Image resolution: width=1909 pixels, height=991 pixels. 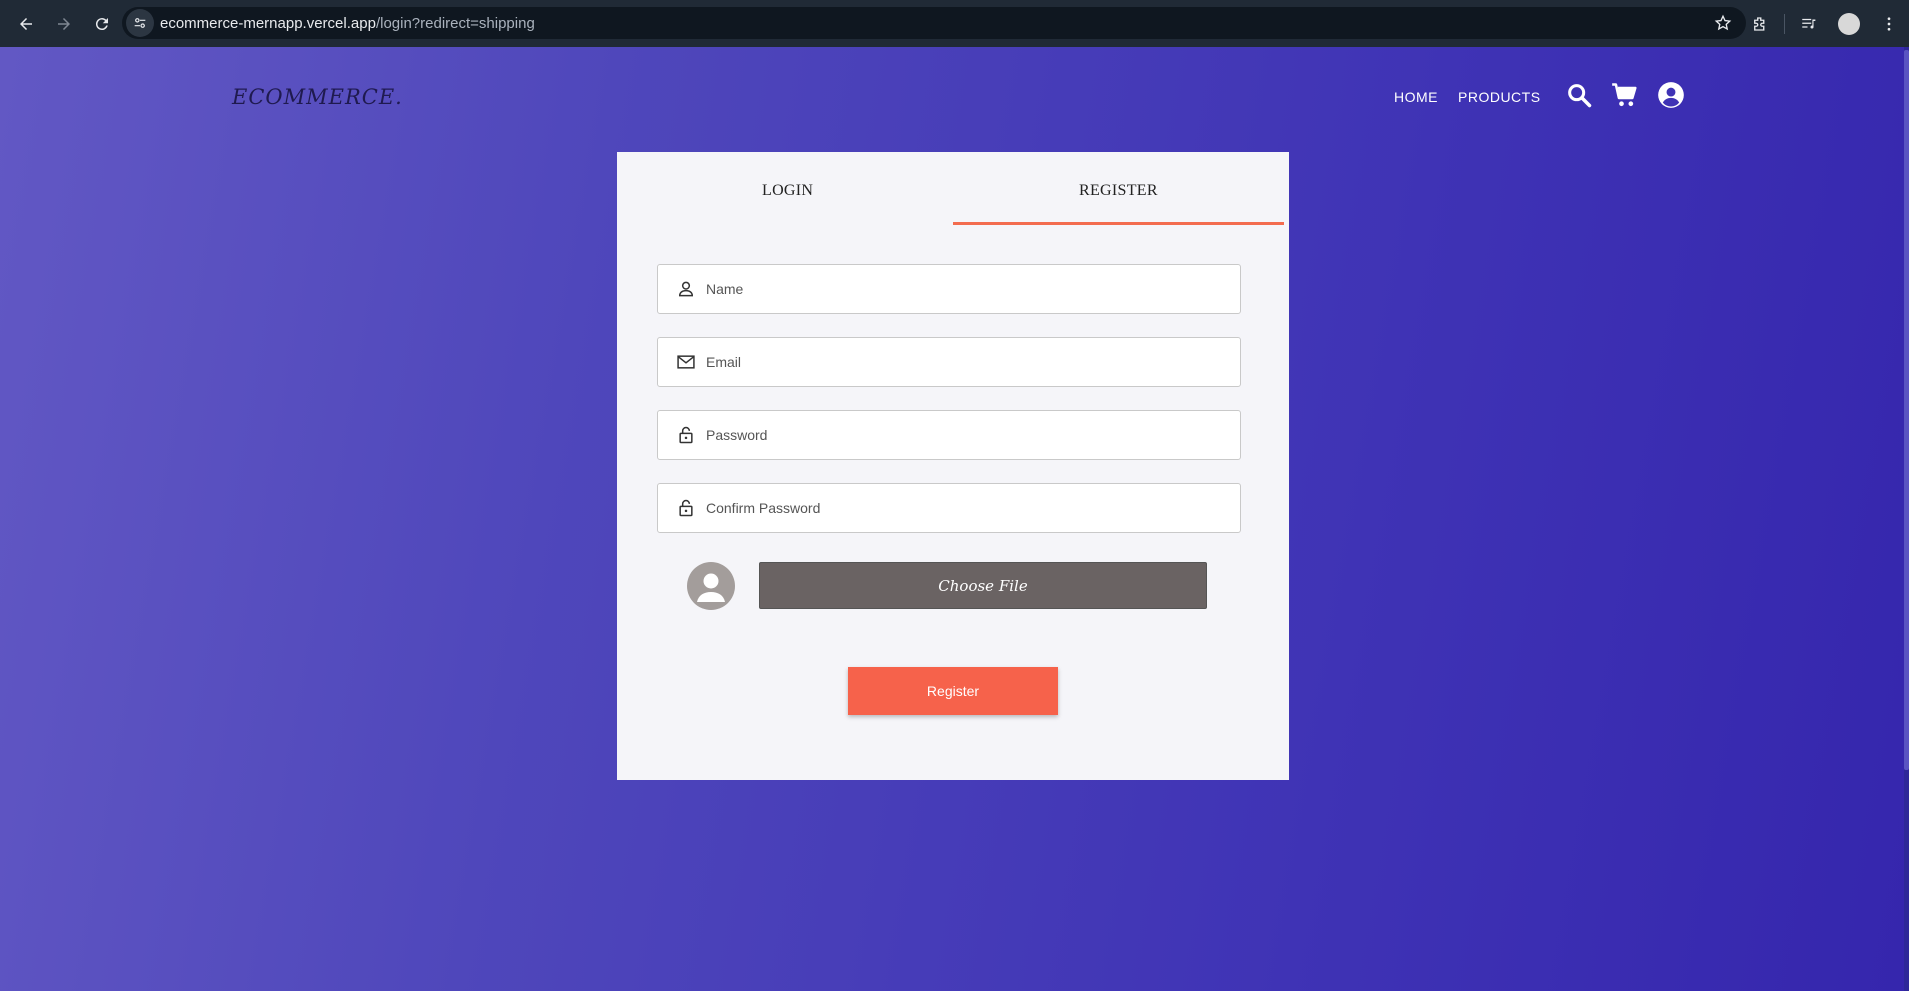 I want to click on email-input, so click(x=966, y=362).